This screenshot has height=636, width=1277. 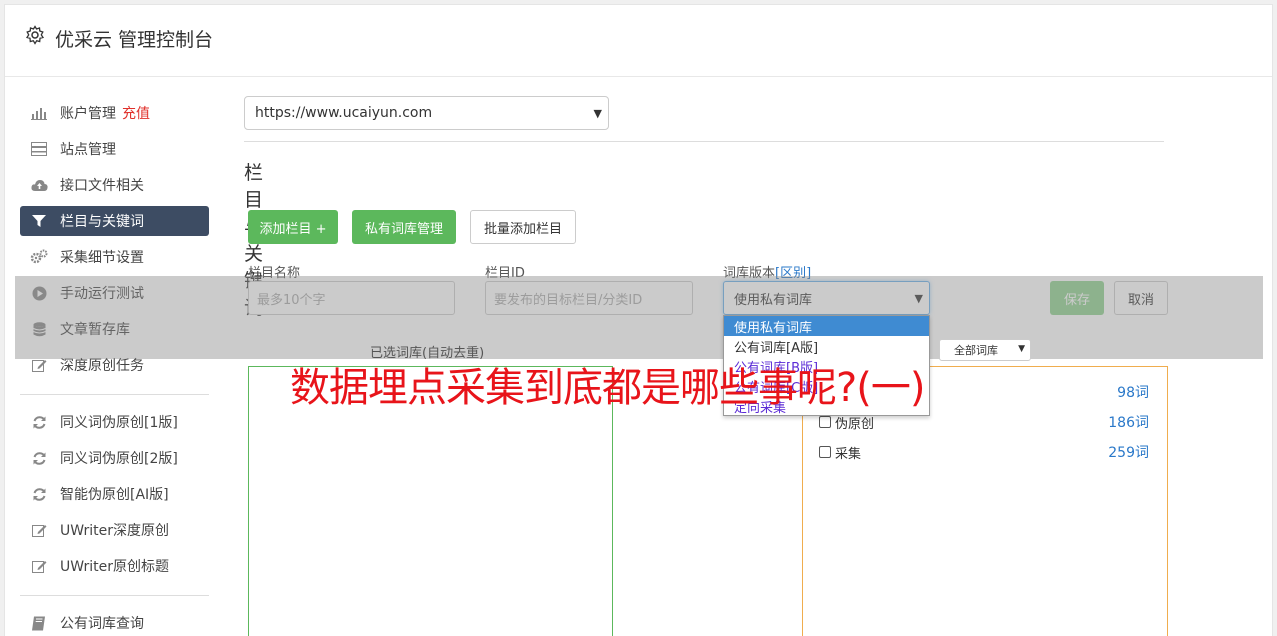 I want to click on library-filter-value: 全部词库, so click(x=976, y=350).